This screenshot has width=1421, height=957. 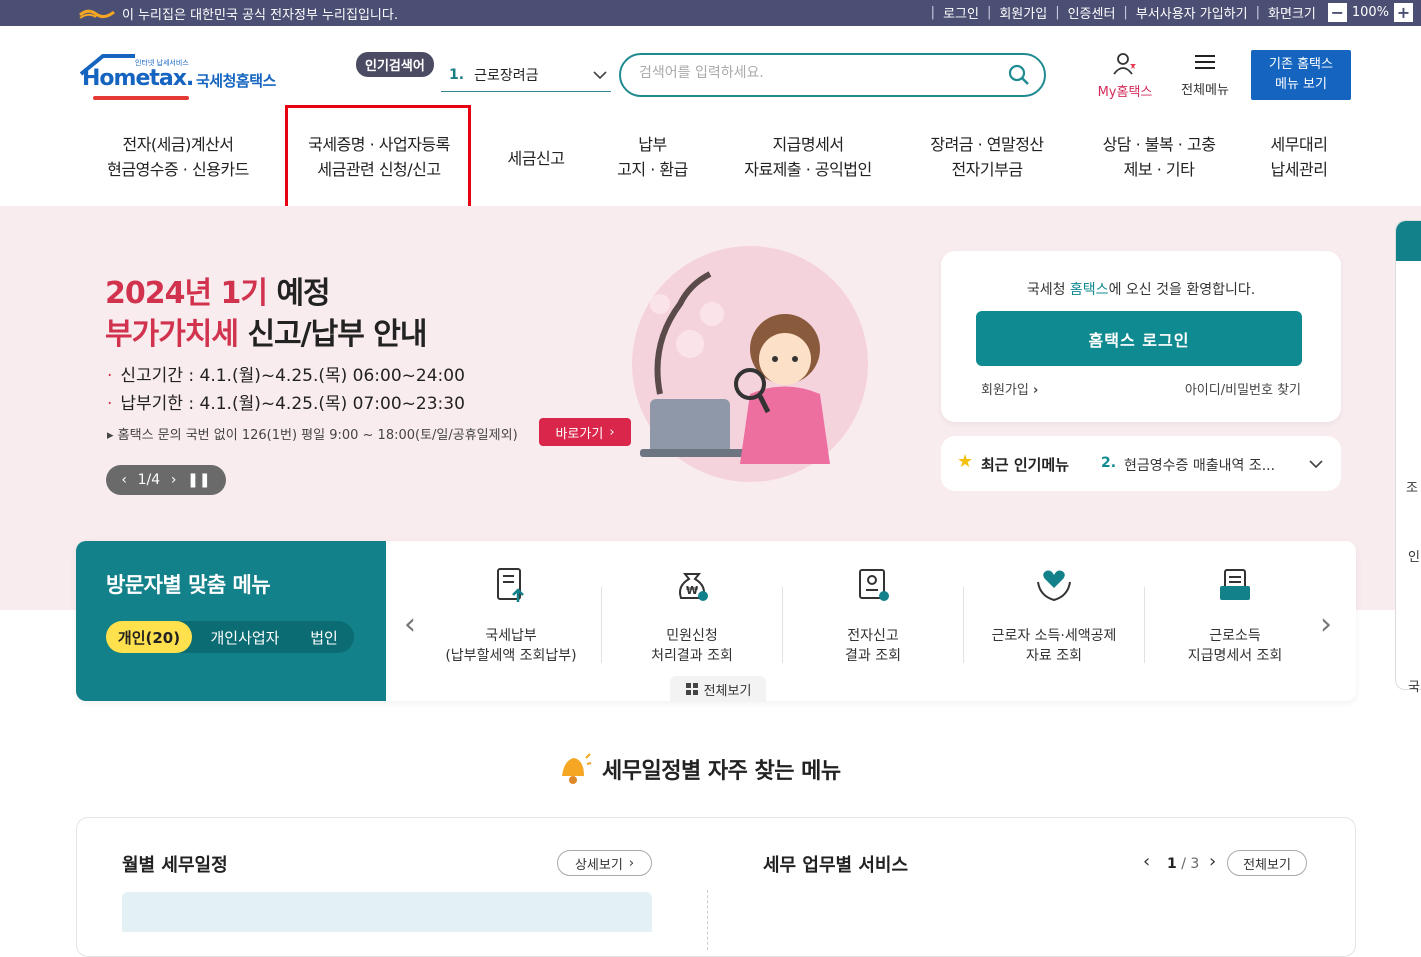 I want to click on welcome-pre: 국세청, so click(x=1048, y=290).